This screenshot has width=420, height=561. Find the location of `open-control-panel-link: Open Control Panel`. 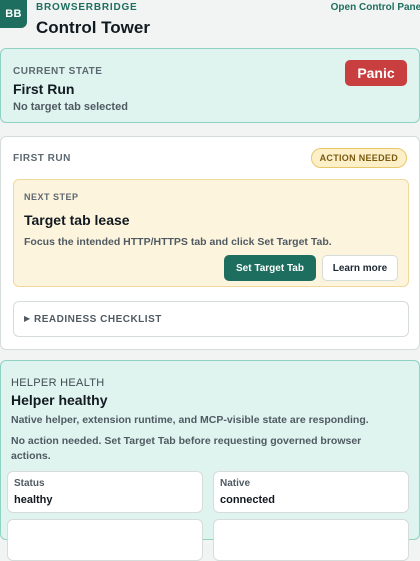

open-control-panel-link: Open Control Panel is located at coordinates (375, 7).